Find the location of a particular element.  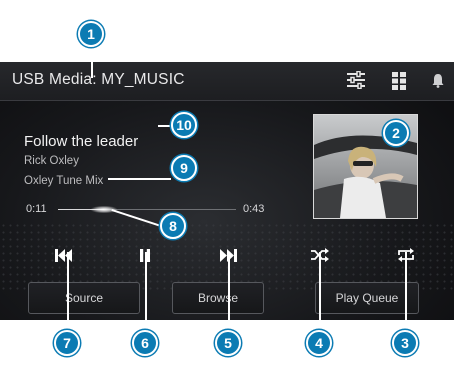

total-time: 0:43 is located at coordinates (254, 209).